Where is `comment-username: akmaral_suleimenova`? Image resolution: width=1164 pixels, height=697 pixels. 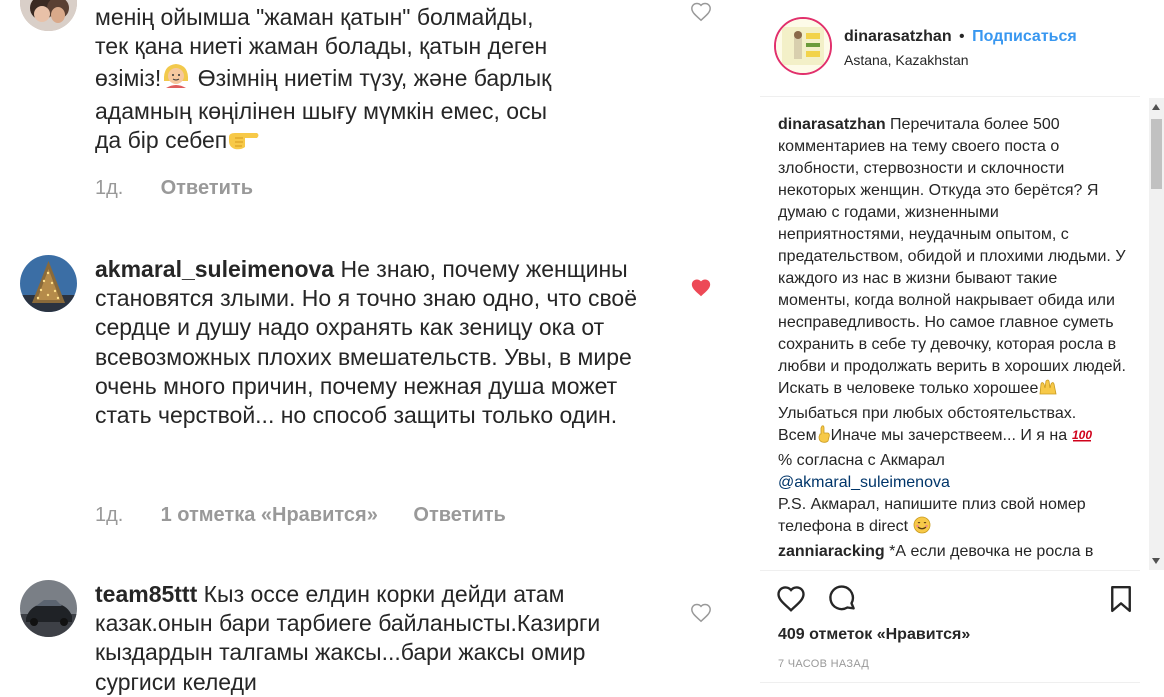
comment-username: akmaral_suleimenova is located at coordinates (214, 269).